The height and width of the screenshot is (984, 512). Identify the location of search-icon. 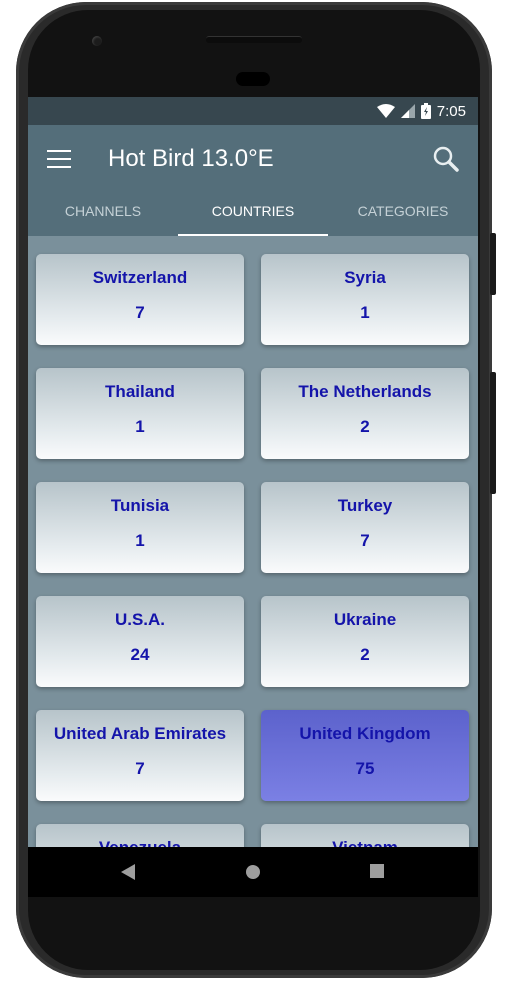
(446, 159).